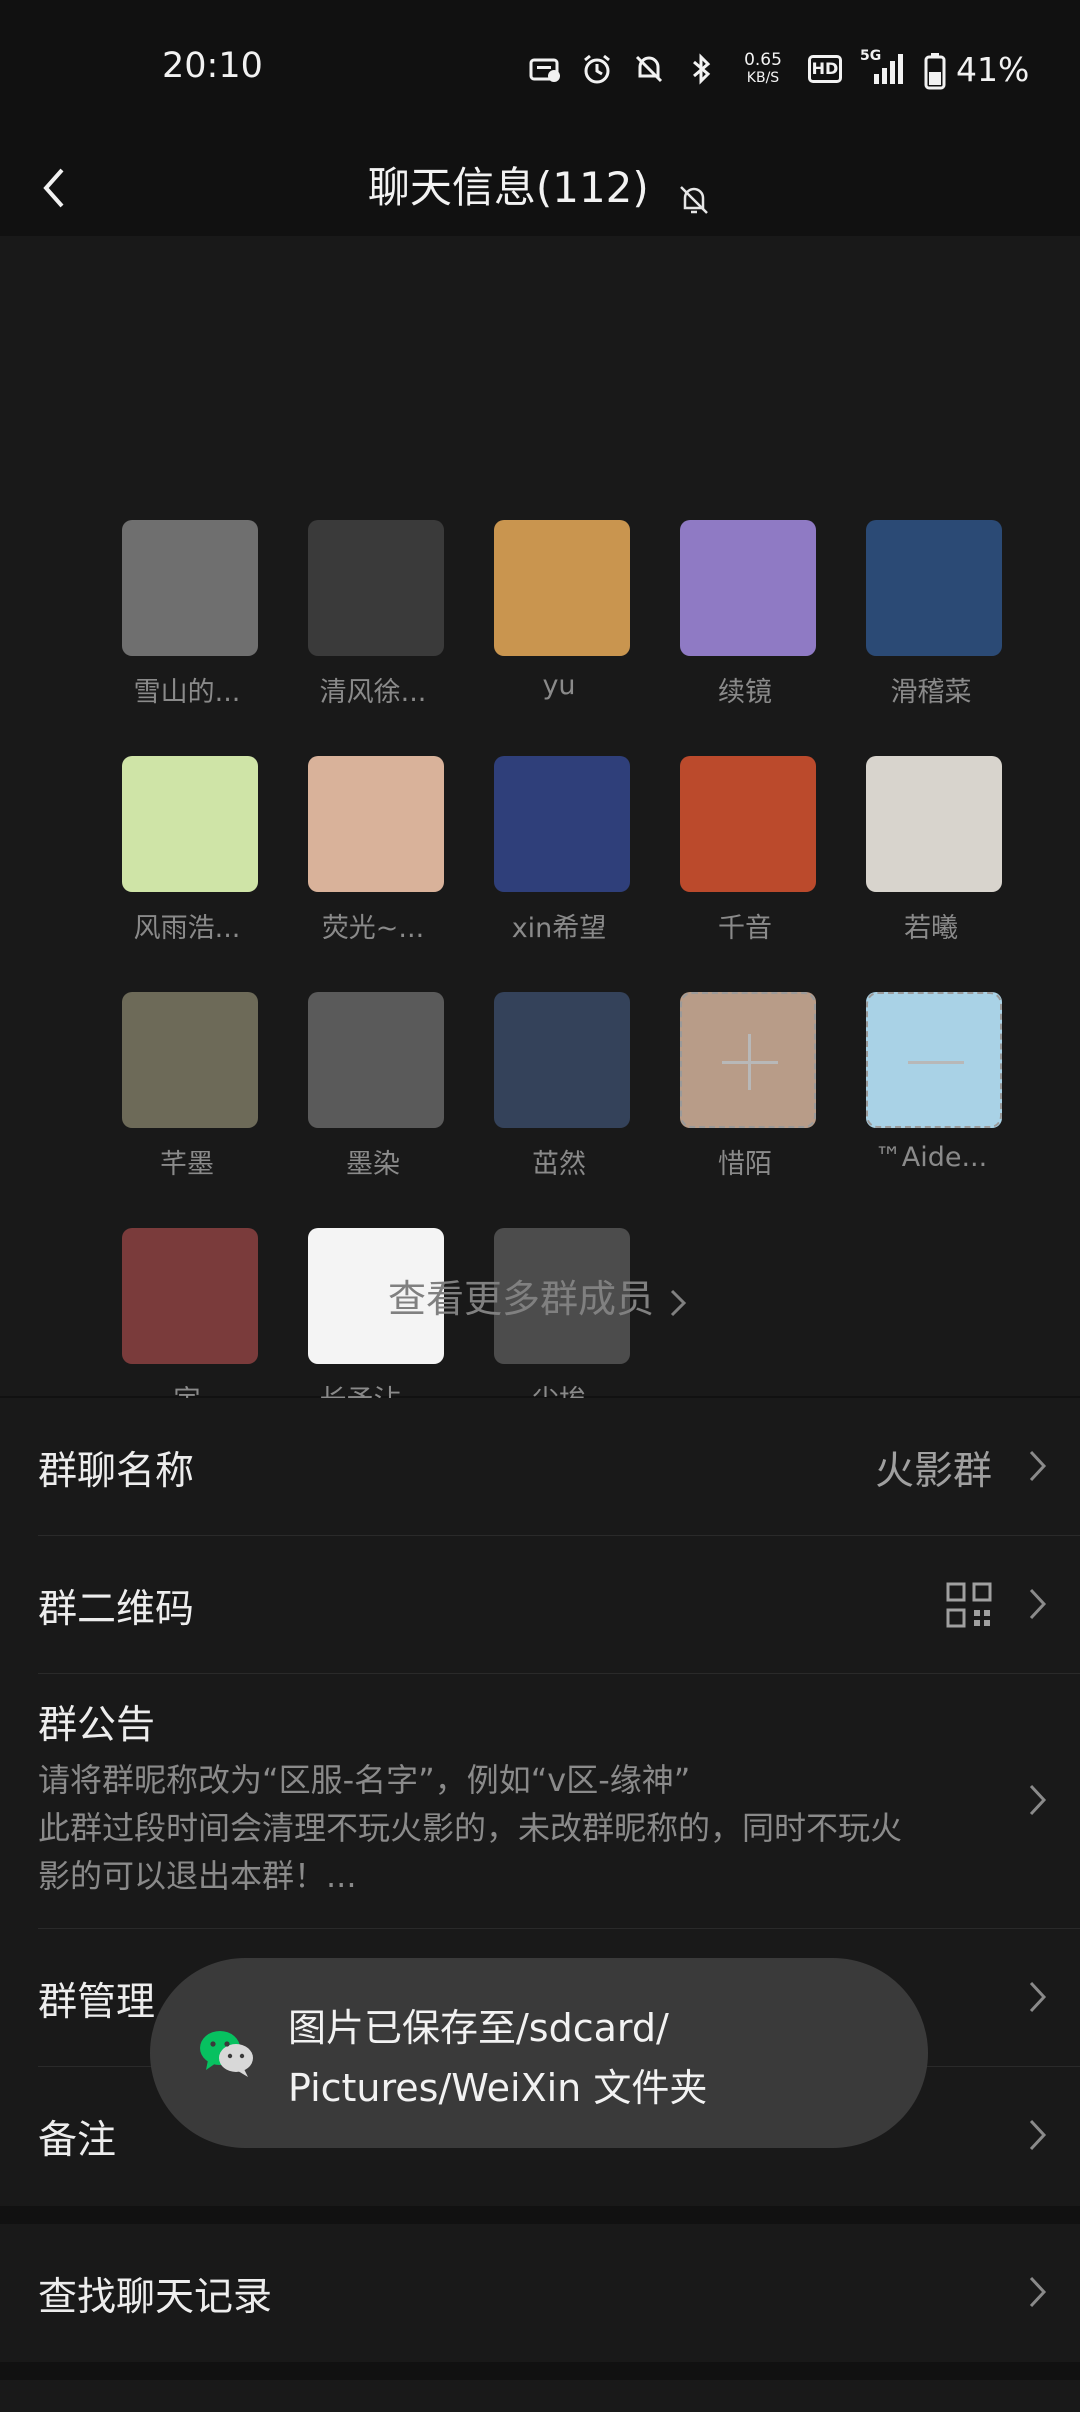 The height and width of the screenshot is (2412, 1080). I want to click on member-name: 续镜, so click(745, 692).